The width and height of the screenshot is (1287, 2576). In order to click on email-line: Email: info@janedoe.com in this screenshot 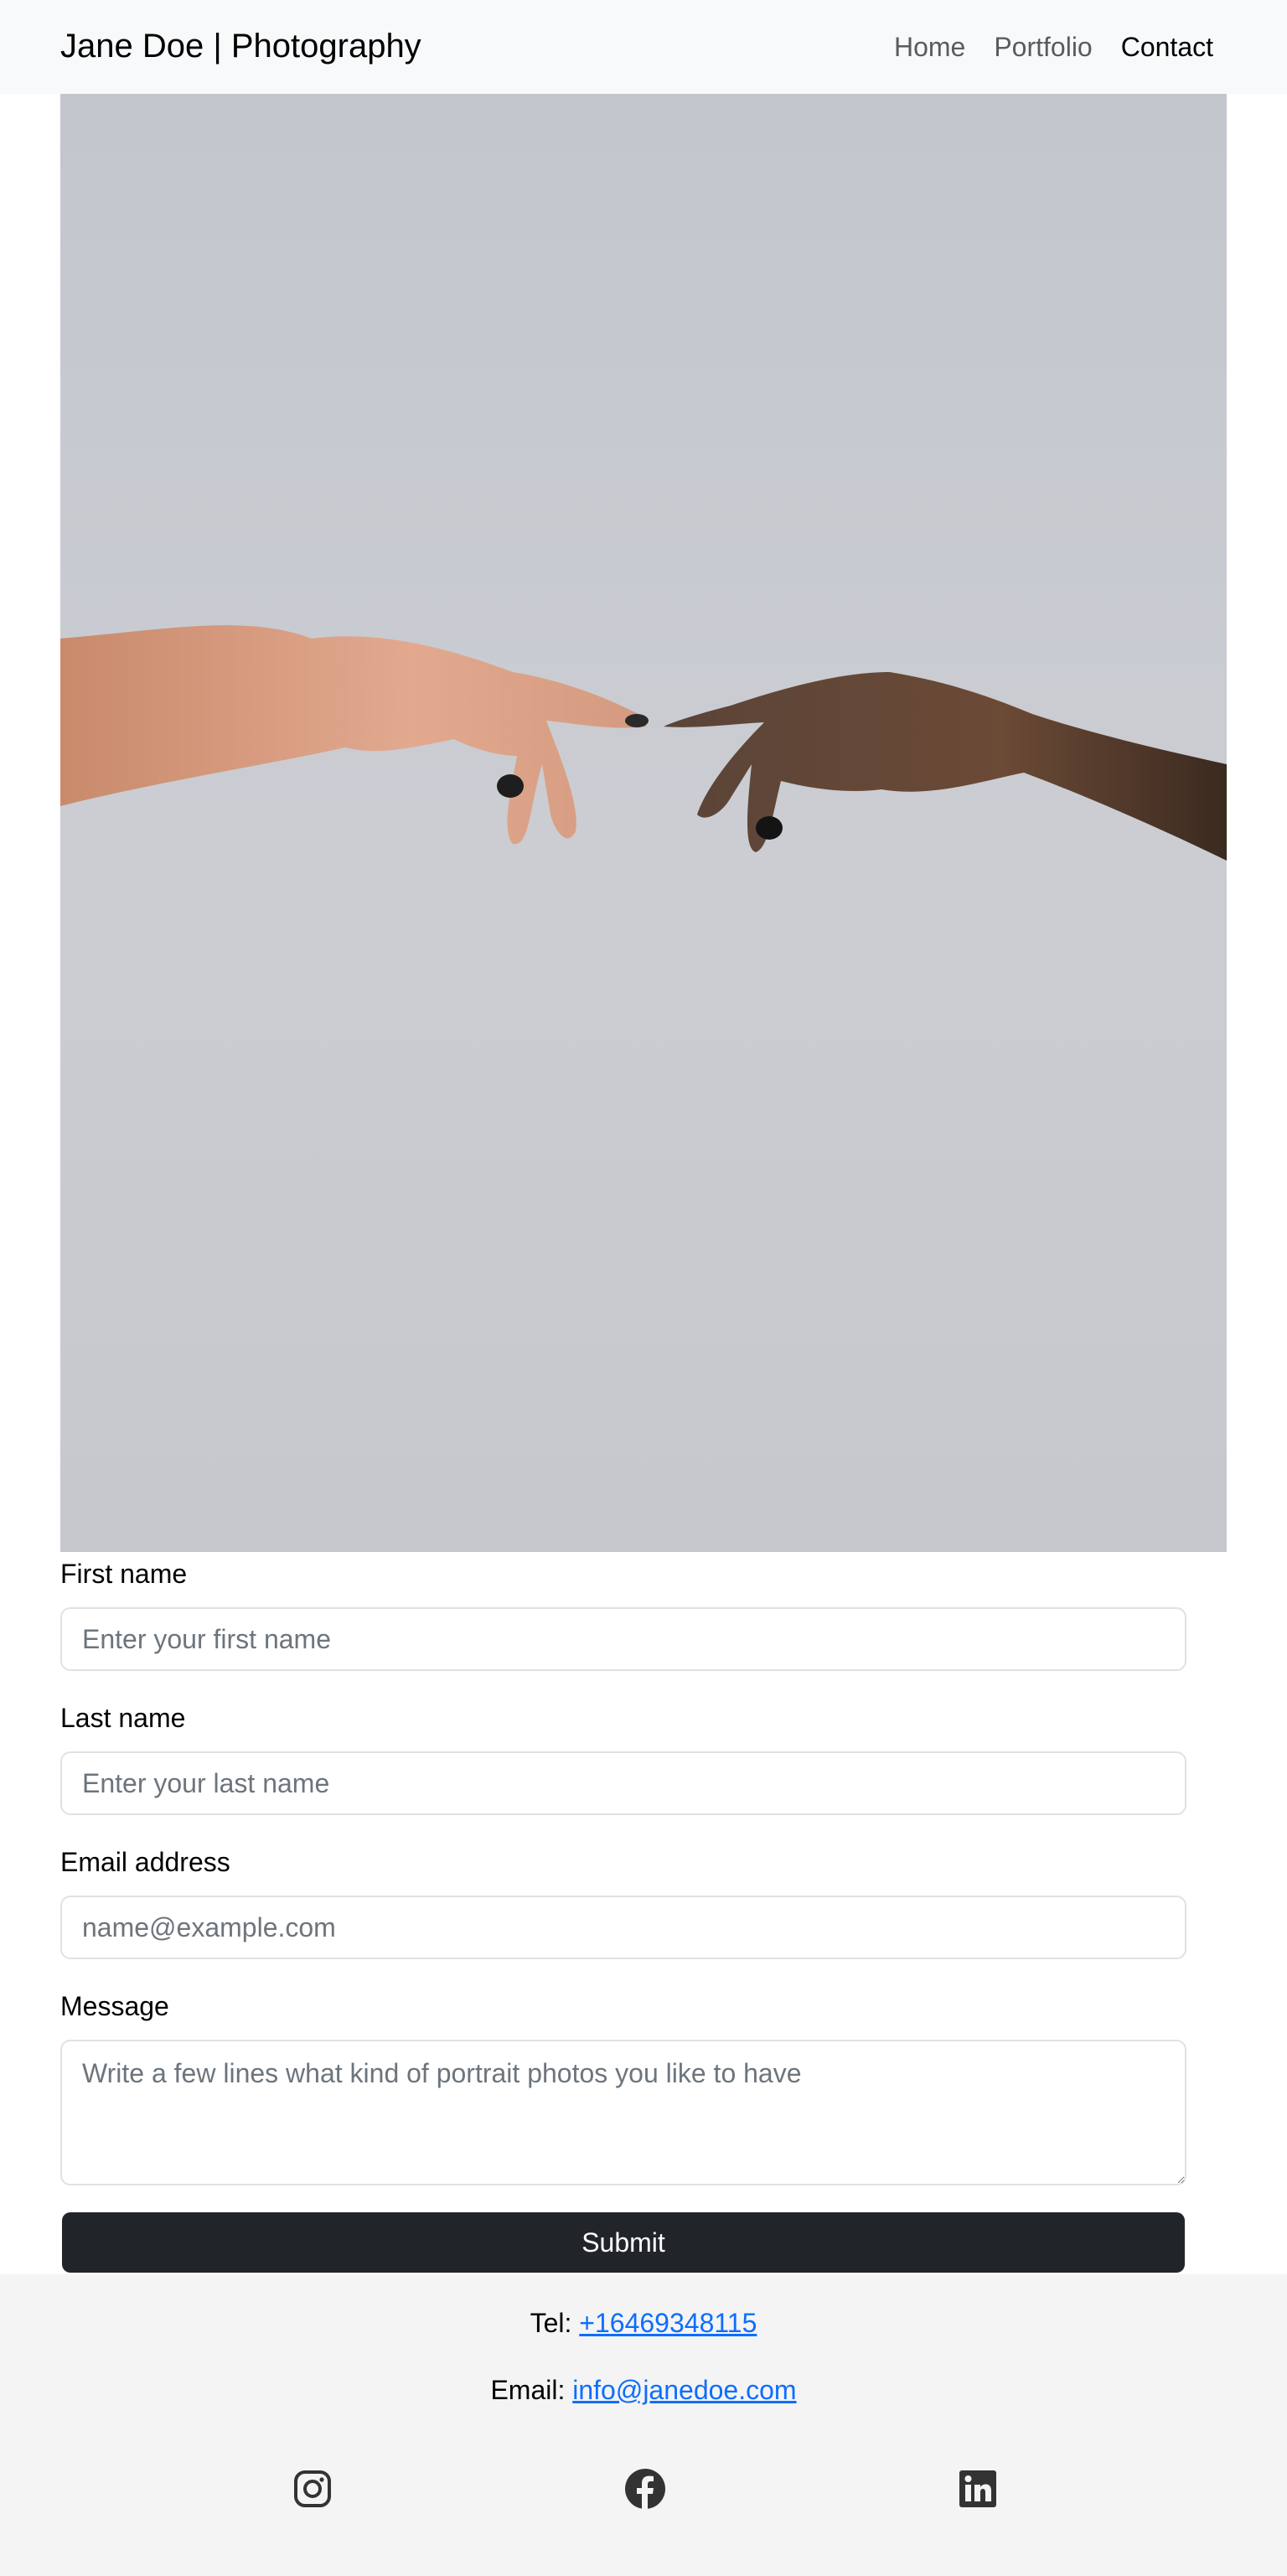, I will do `click(643, 2390)`.